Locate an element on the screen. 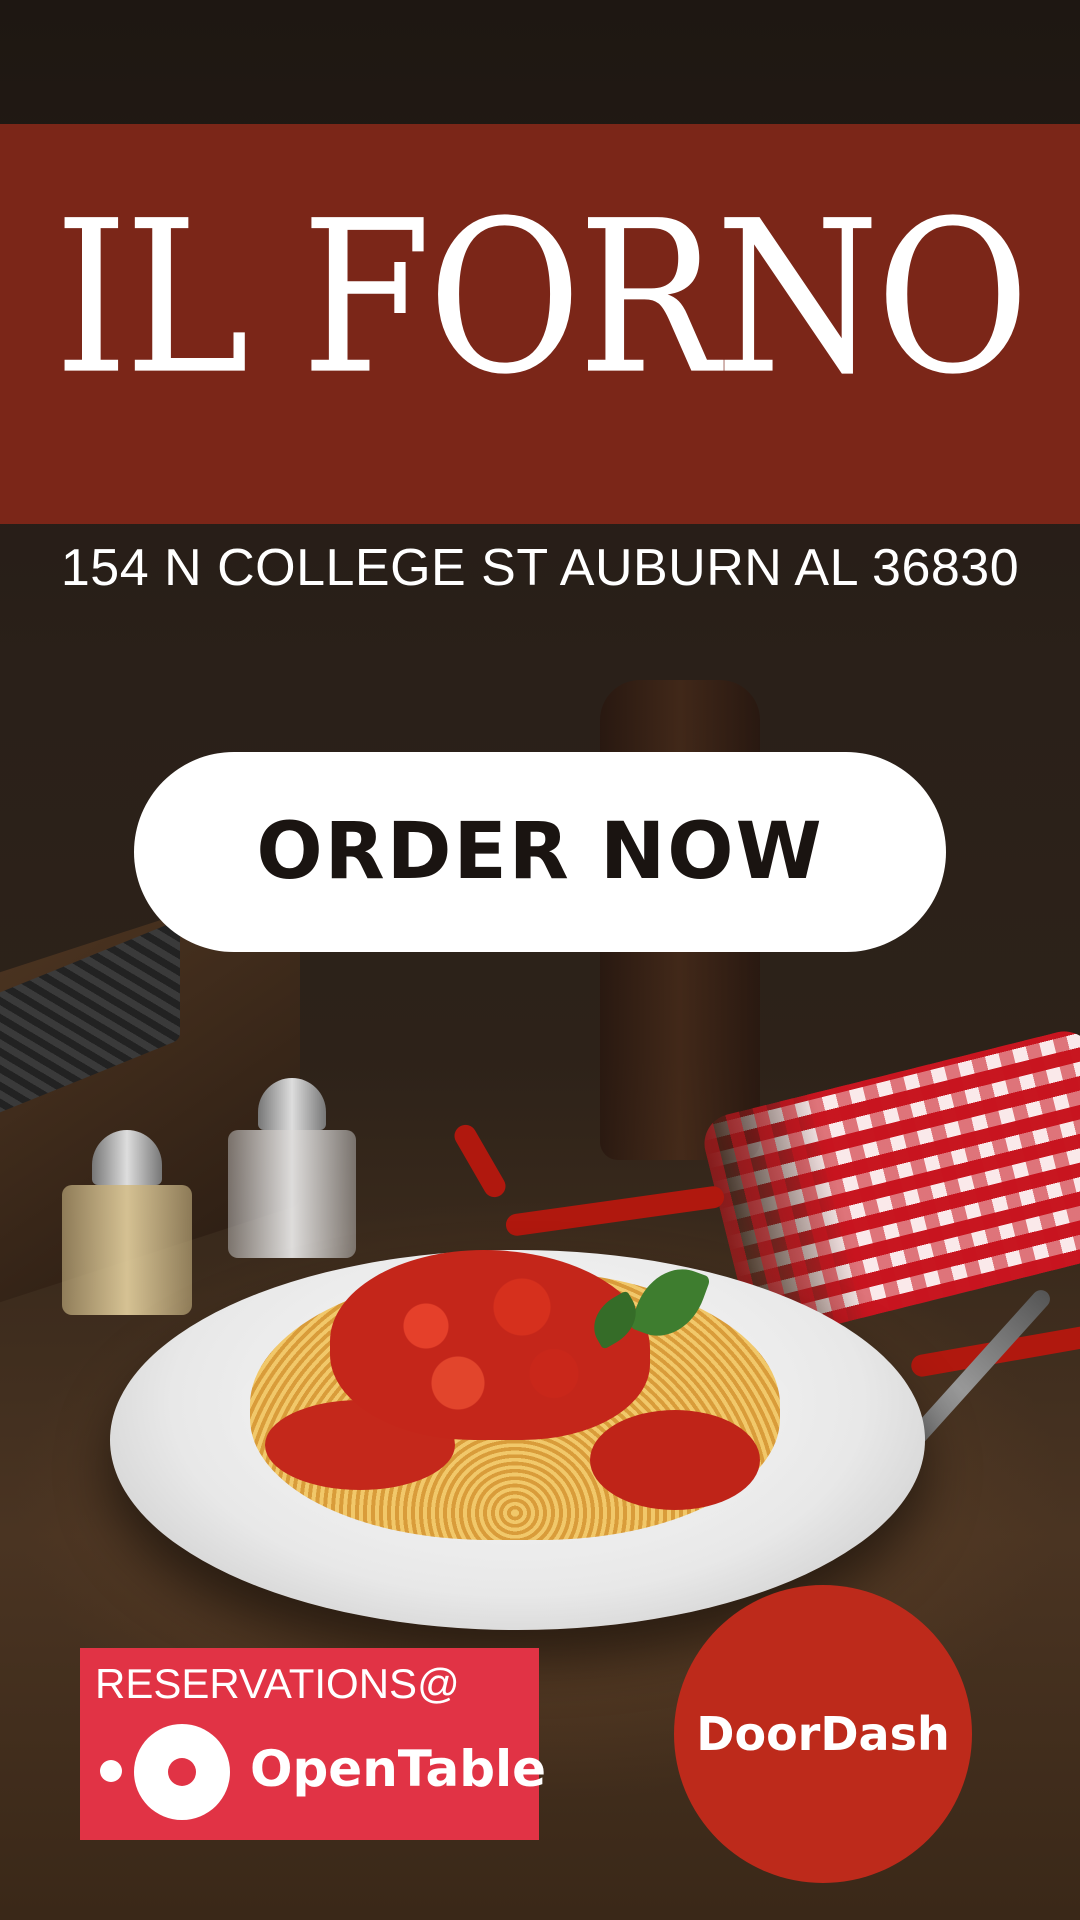  restaurant-address: 154 N COLLEGE ST AUBURN AL 36830 is located at coordinates (540, 568).